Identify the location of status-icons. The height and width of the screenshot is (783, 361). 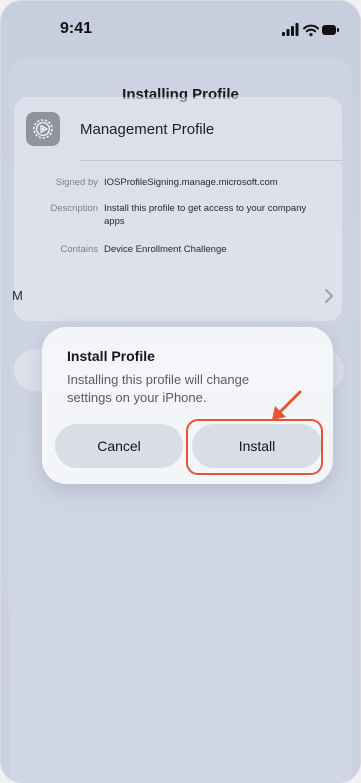
(310, 30).